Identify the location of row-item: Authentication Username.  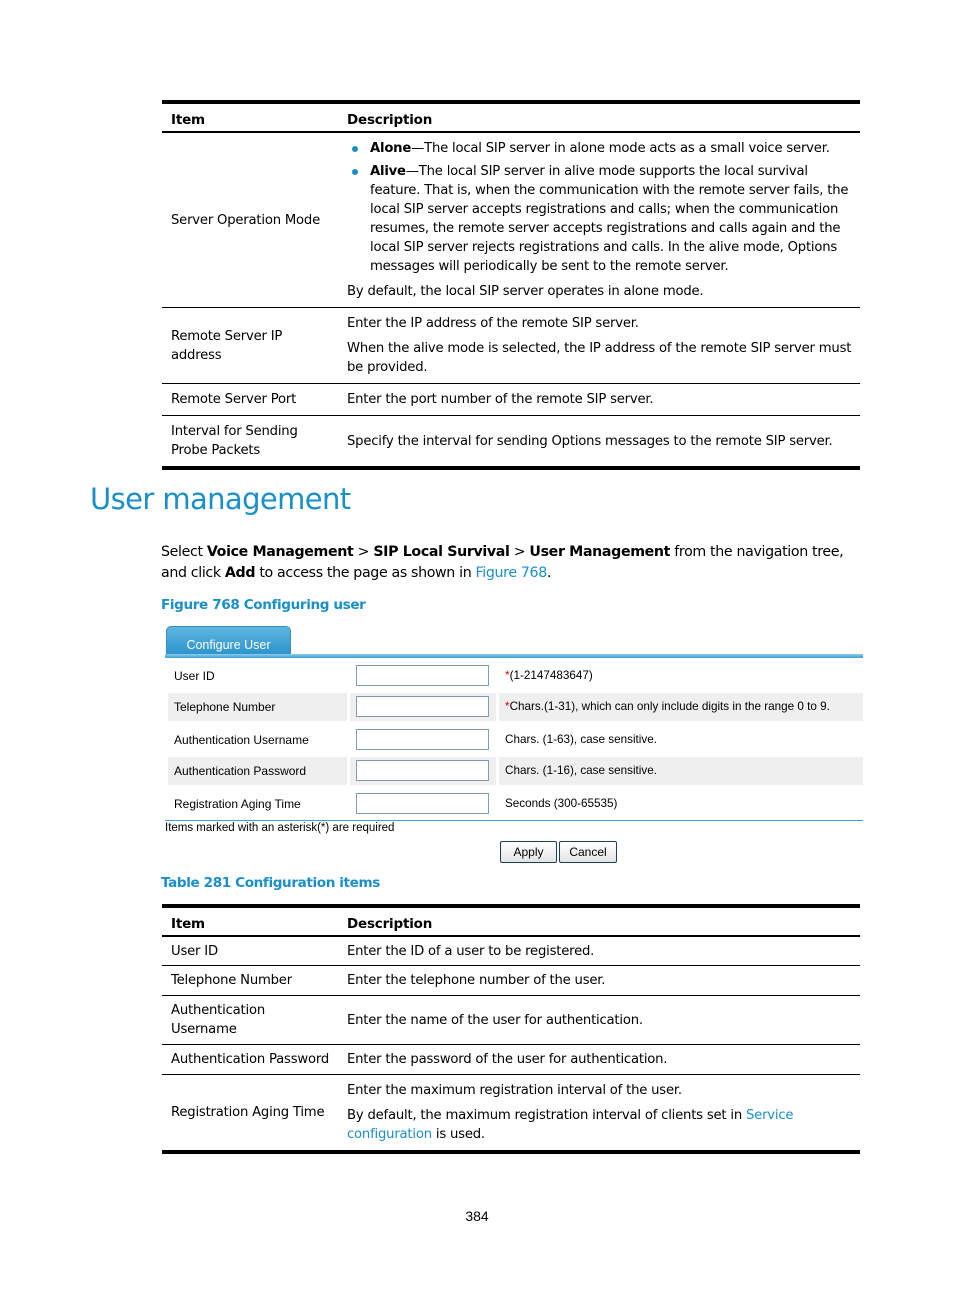
(250, 1020).